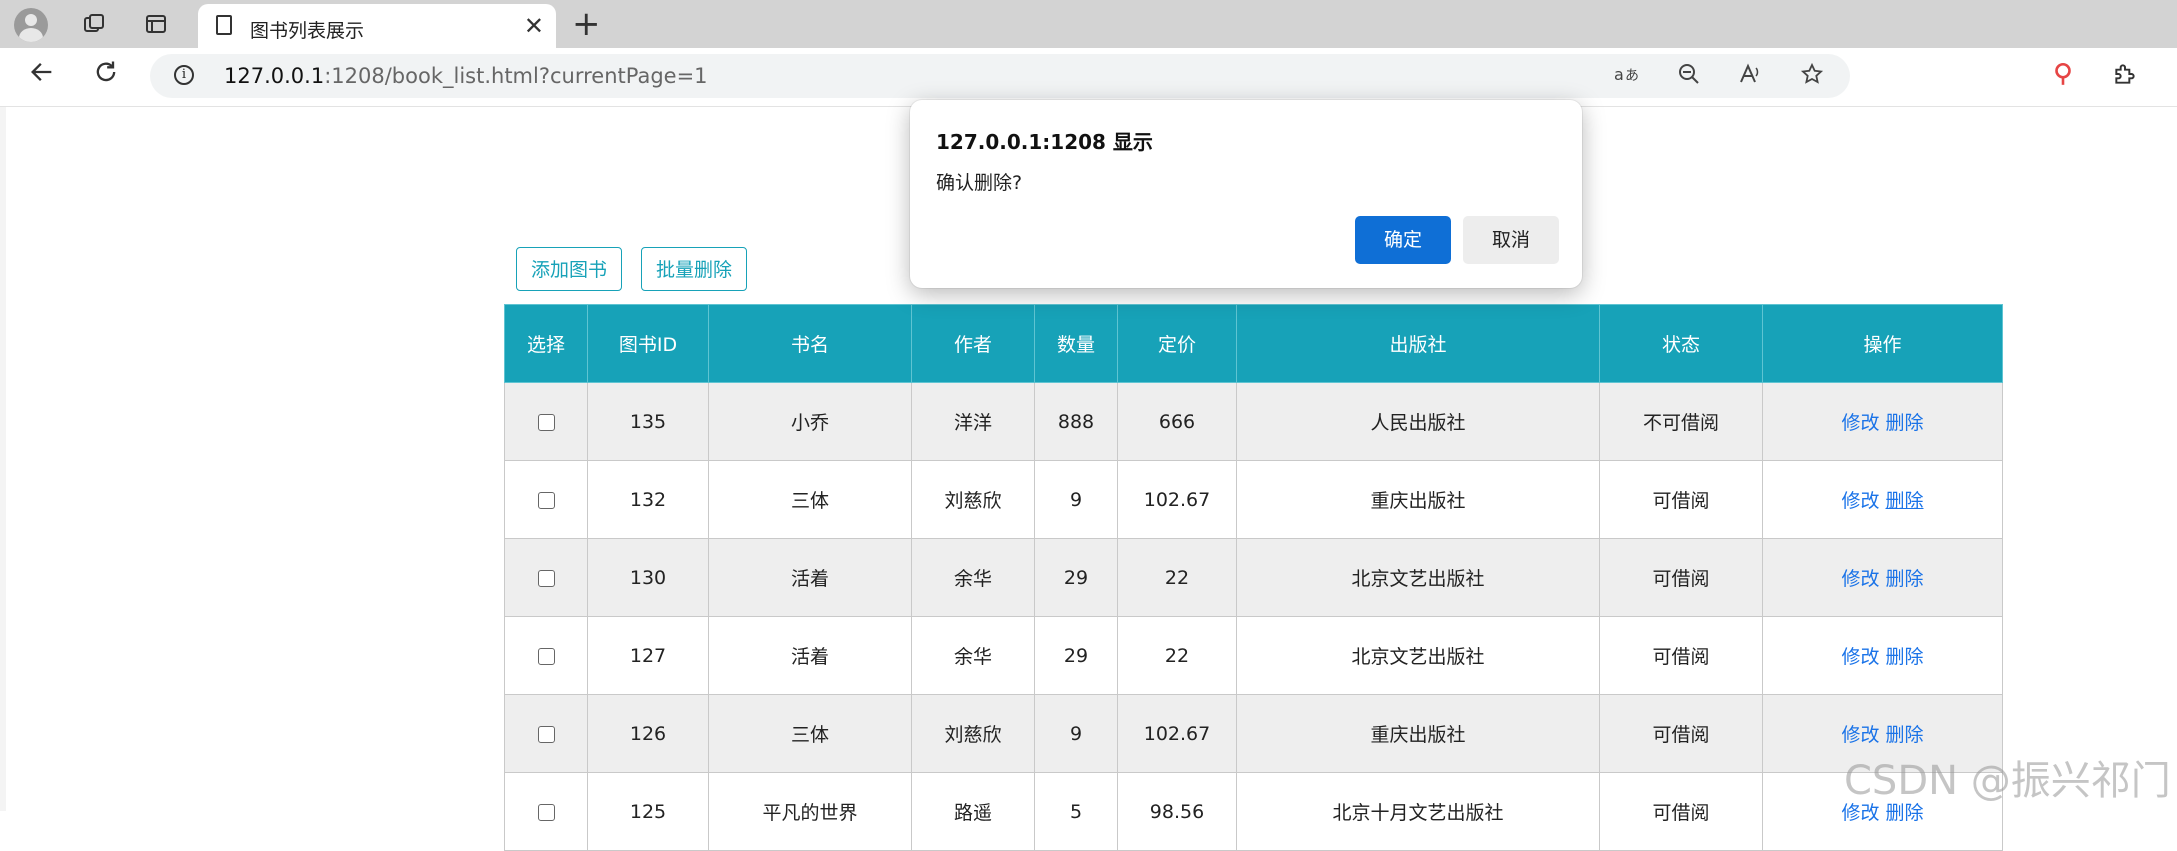  What do you see at coordinates (1177, 811) in the screenshot?
I see `cell-price: 98.56` at bounding box center [1177, 811].